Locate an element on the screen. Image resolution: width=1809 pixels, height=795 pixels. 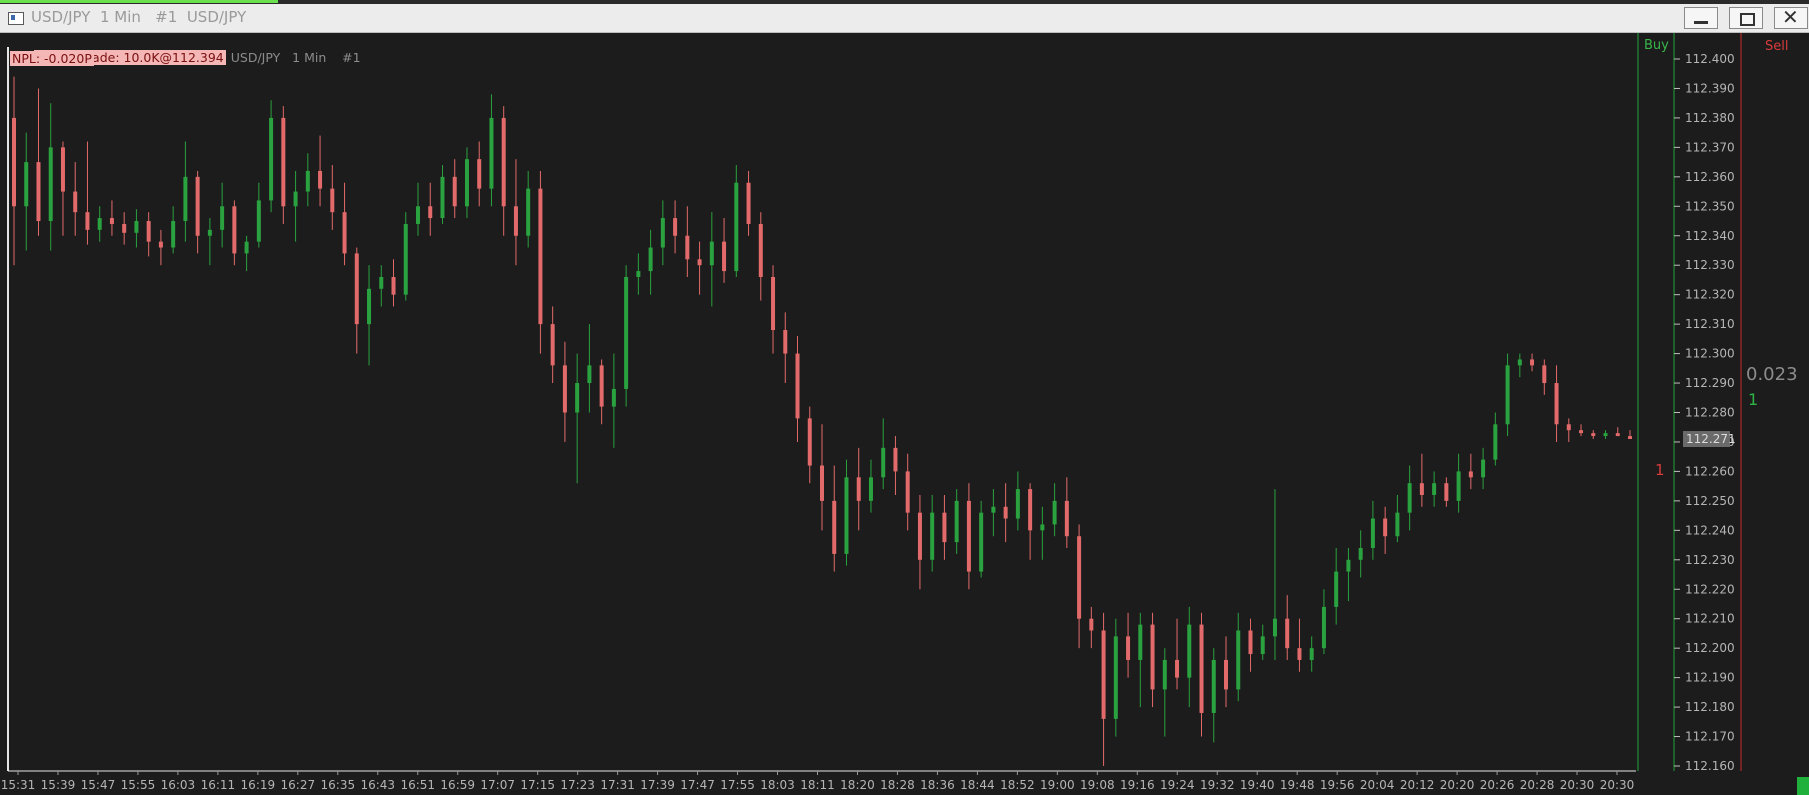
buy-column-label: Buy is located at coordinates (1656, 45).